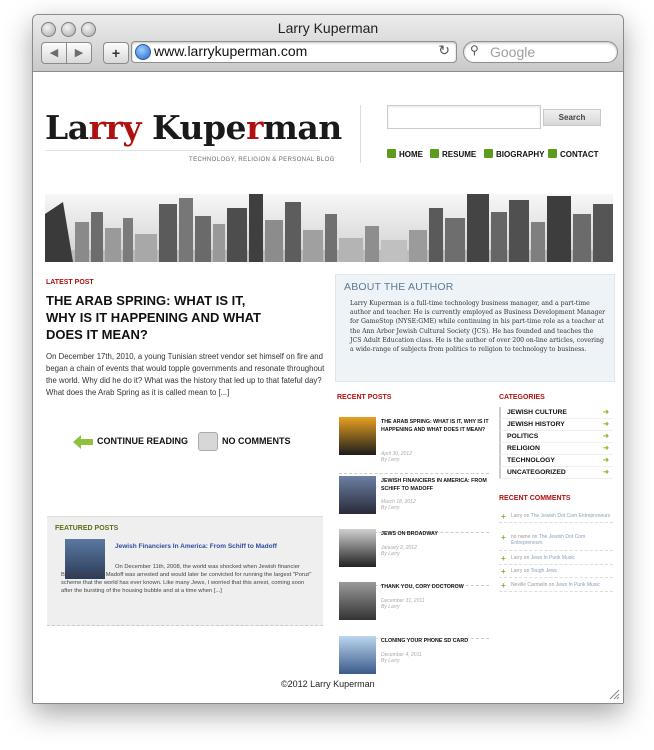 The width and height of the screenshot is (654, 750). What do you see at coordinates (254, 127) in the screenshot?
I see `logo-text-4: r` at bounding box center [254, 127].